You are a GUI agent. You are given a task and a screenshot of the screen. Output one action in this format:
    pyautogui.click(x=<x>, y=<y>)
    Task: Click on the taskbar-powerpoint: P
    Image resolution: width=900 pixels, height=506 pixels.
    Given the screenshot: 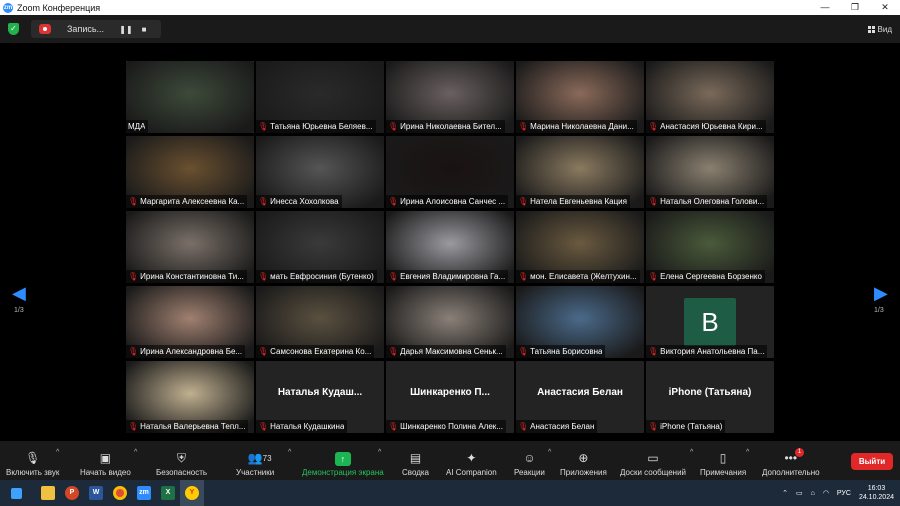 What is the action you would take?
    pyautogui.click(x=72, y=493)
    